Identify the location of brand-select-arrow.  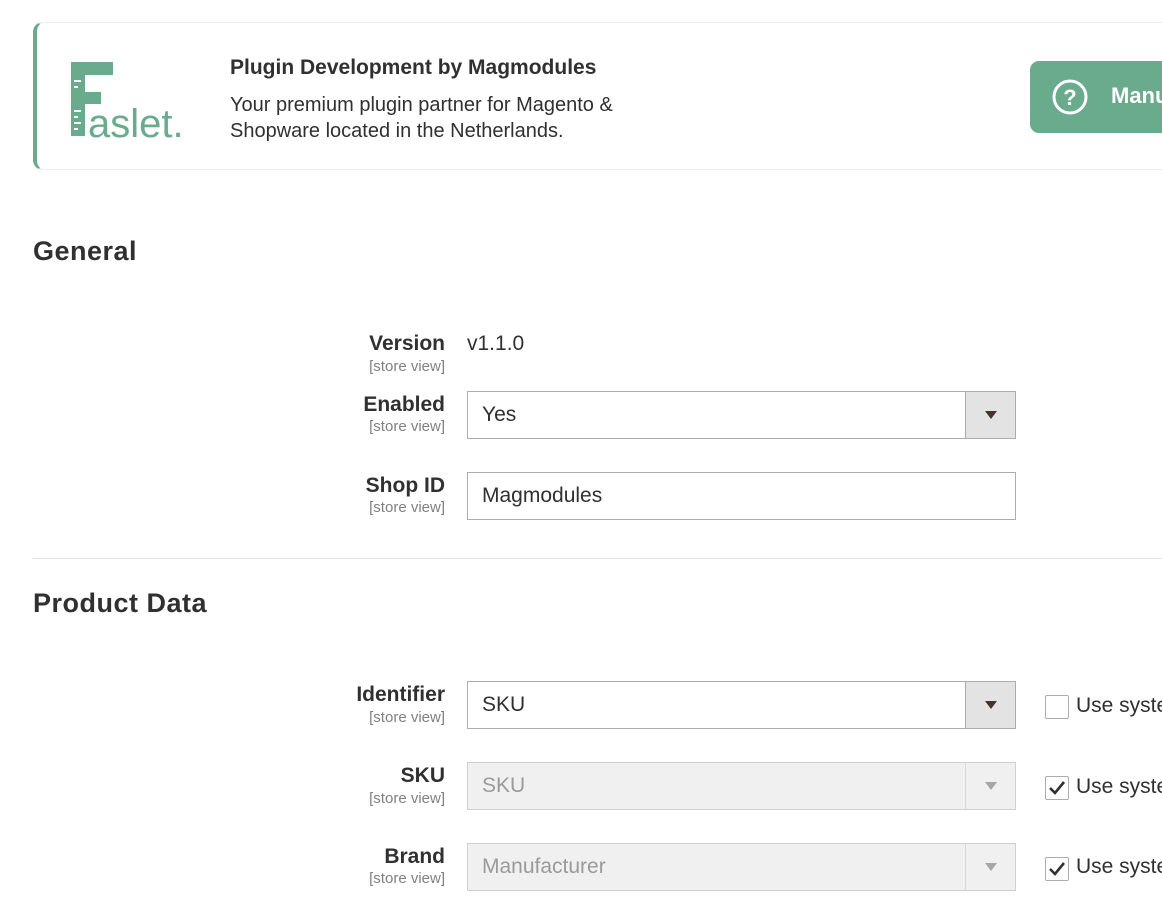
(990, 867).